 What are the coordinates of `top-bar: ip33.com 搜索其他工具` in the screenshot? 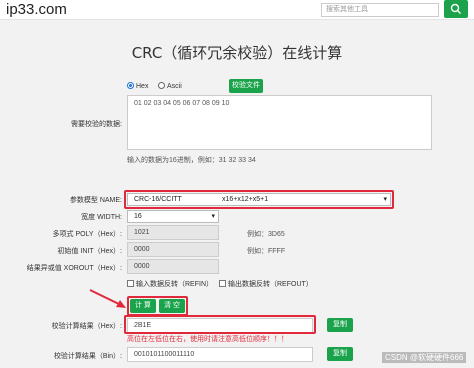 It's located at (237, 10).